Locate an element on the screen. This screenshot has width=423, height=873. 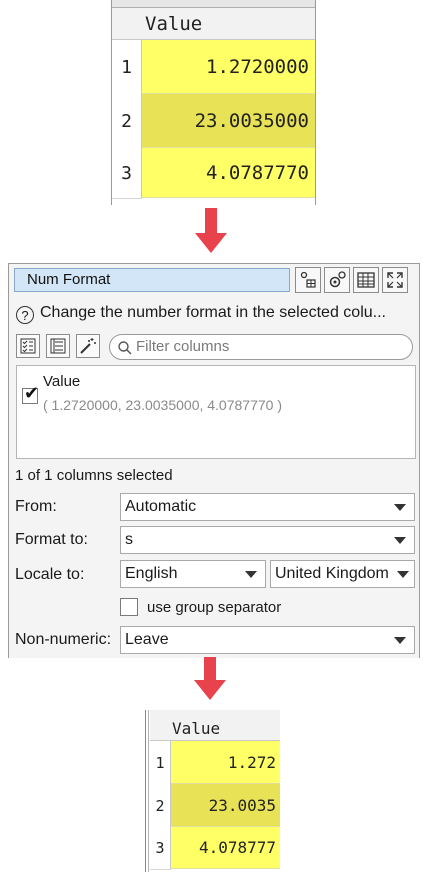
non-numeric-label: Non-numeric: is located at coordinates (63, 639).